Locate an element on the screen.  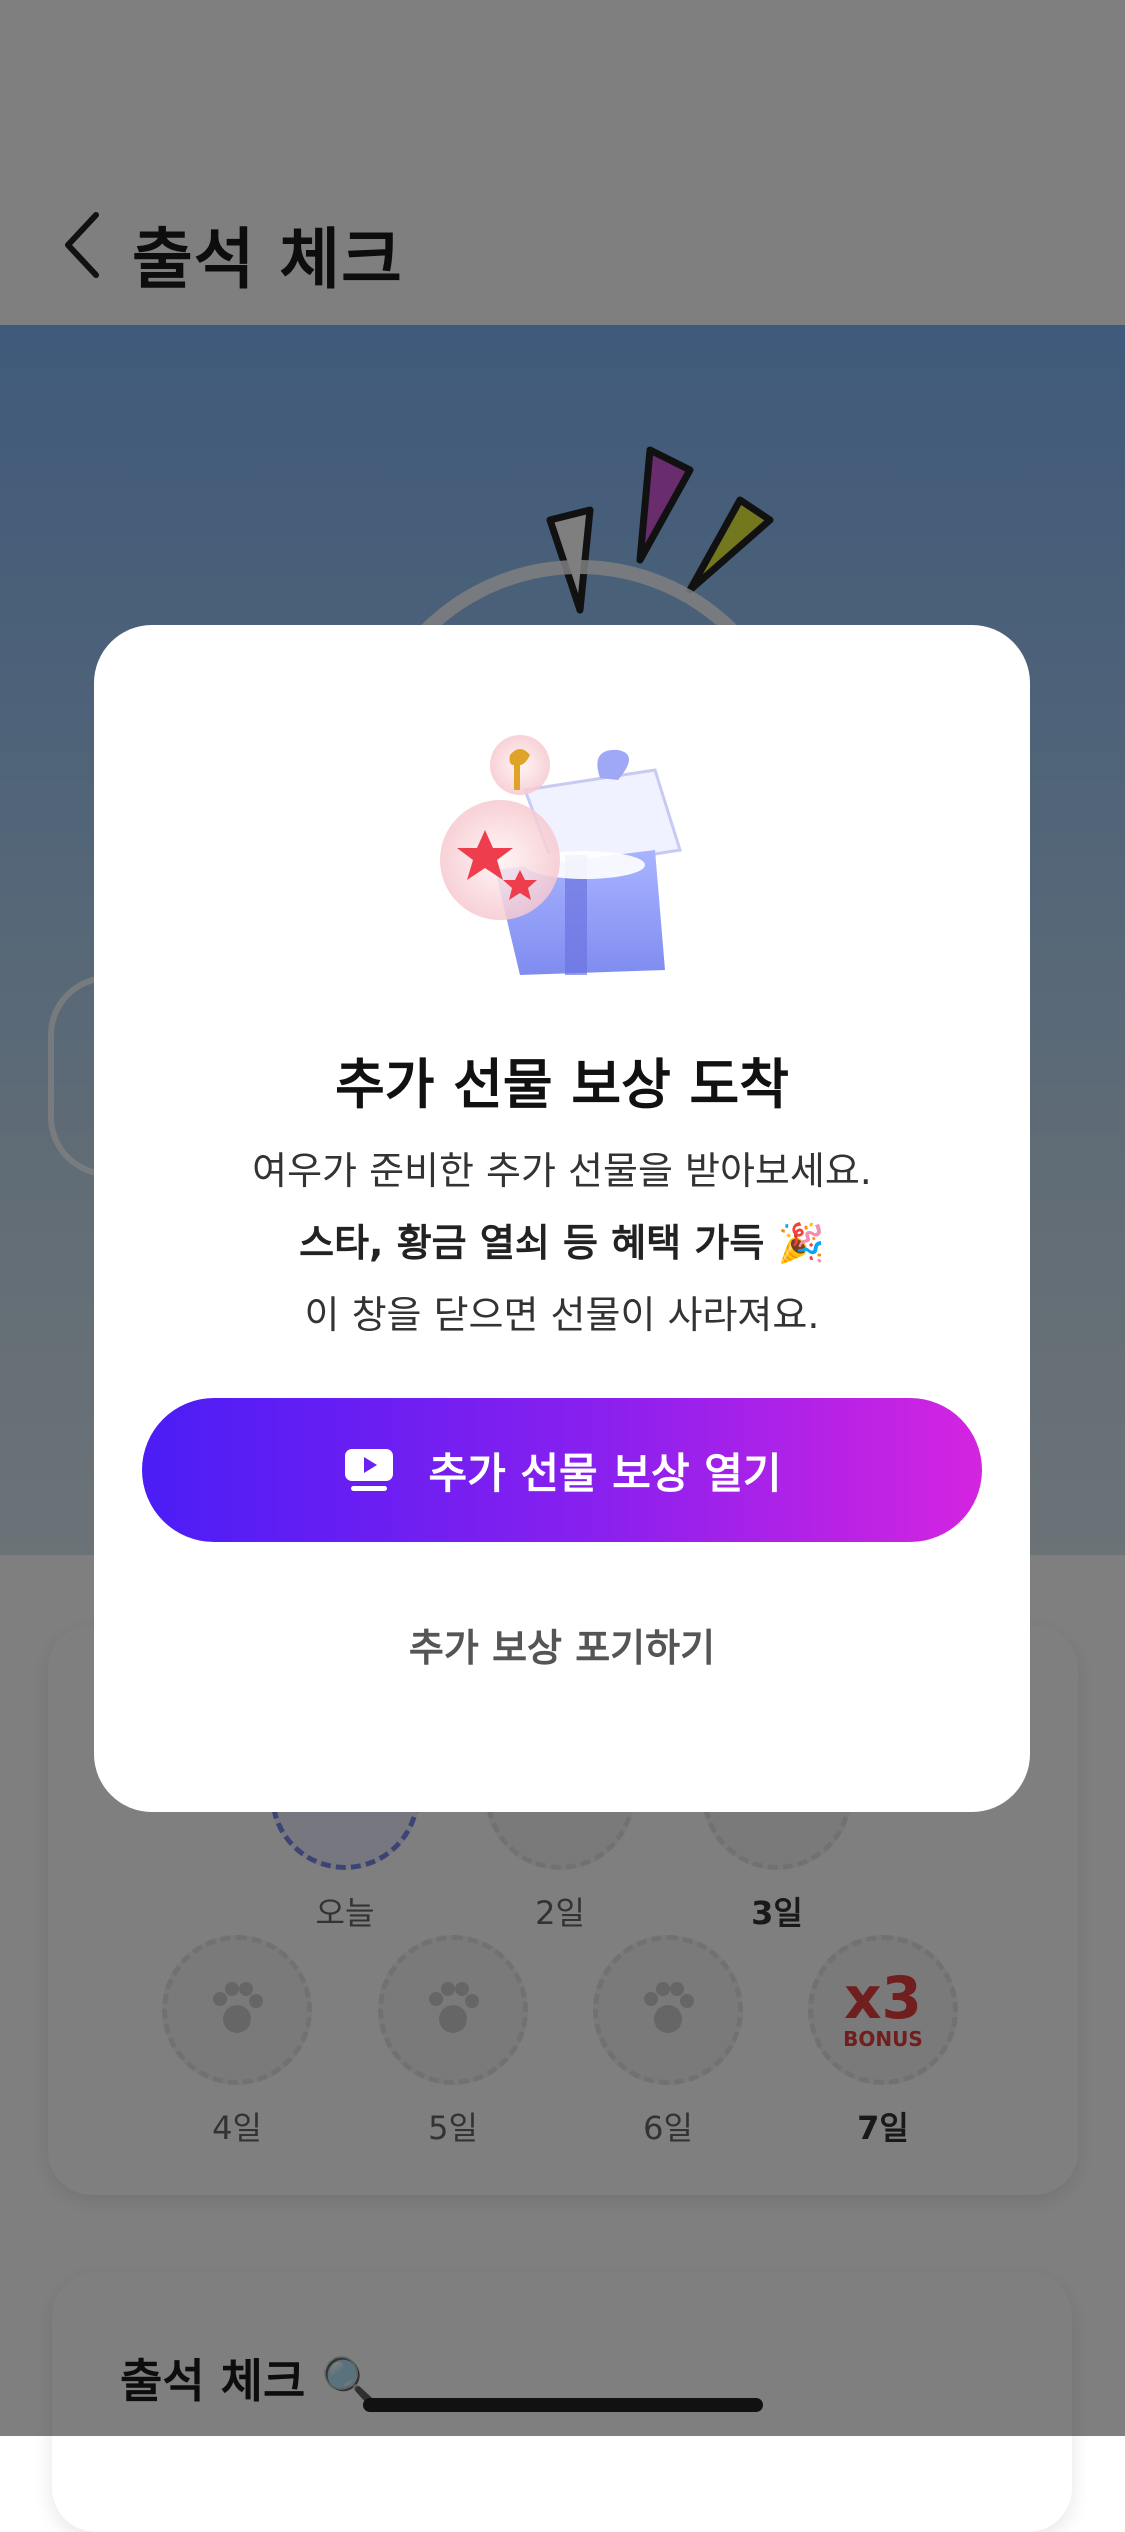
modal-description-line2: 스타, 황금 열쇠 등 혜택 가득 🎉 is located at coordinates (562, 1243).